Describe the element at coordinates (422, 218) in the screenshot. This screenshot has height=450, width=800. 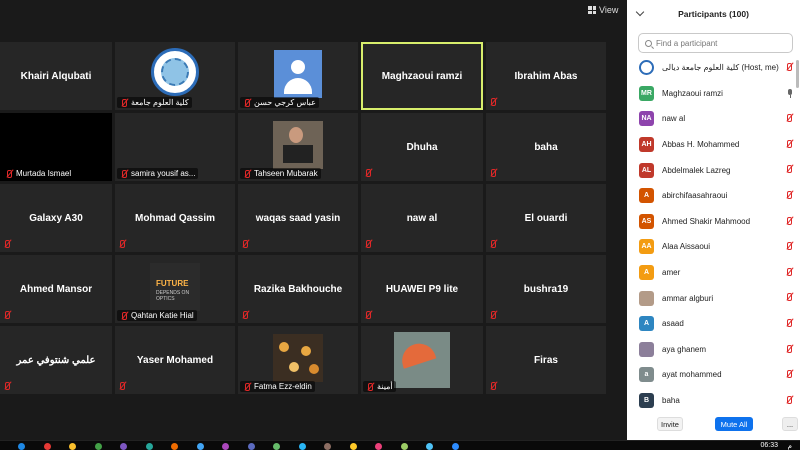
I see `video-tile: naw al` at that location.